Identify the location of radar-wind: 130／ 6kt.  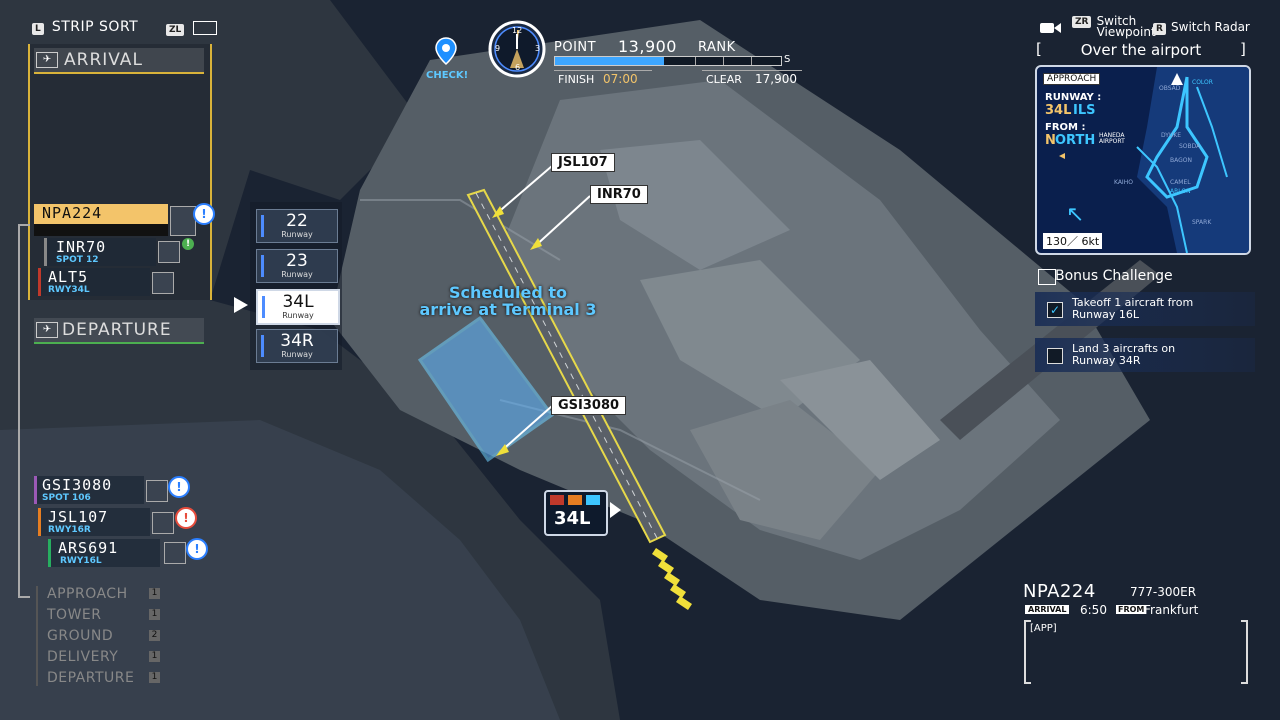
(1073, 241).